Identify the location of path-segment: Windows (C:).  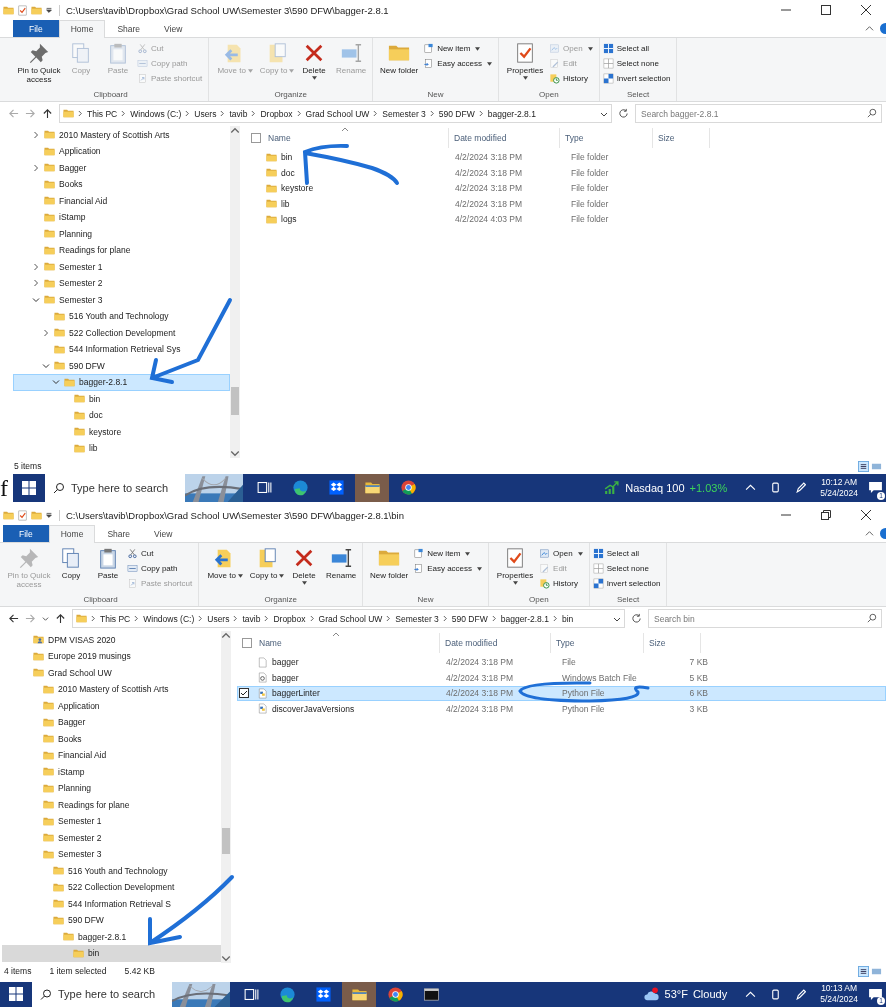
(169, 618).